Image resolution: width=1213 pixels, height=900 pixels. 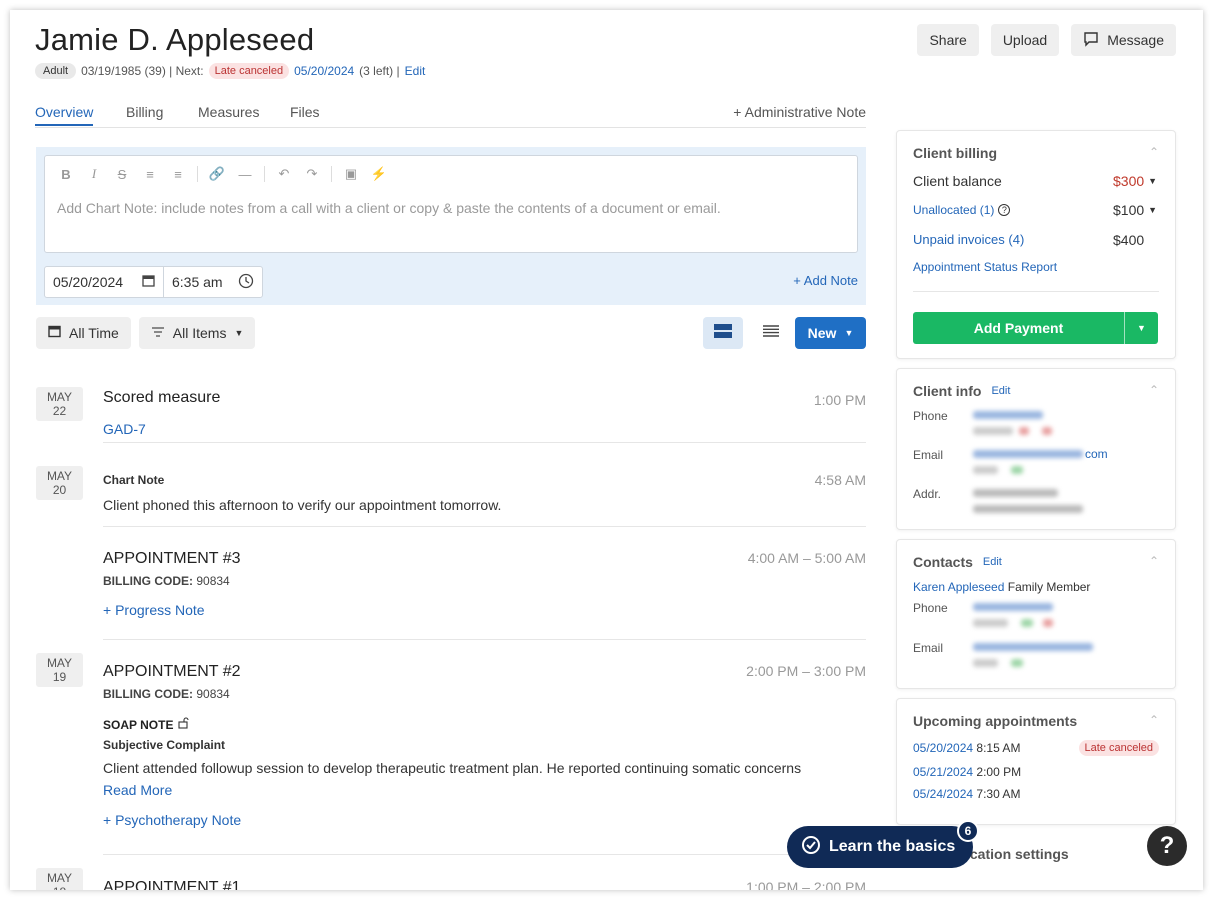 I want to click on unallocated-row: Unallocated (1) ? $100 ▼, so click(x=1036, y=210).